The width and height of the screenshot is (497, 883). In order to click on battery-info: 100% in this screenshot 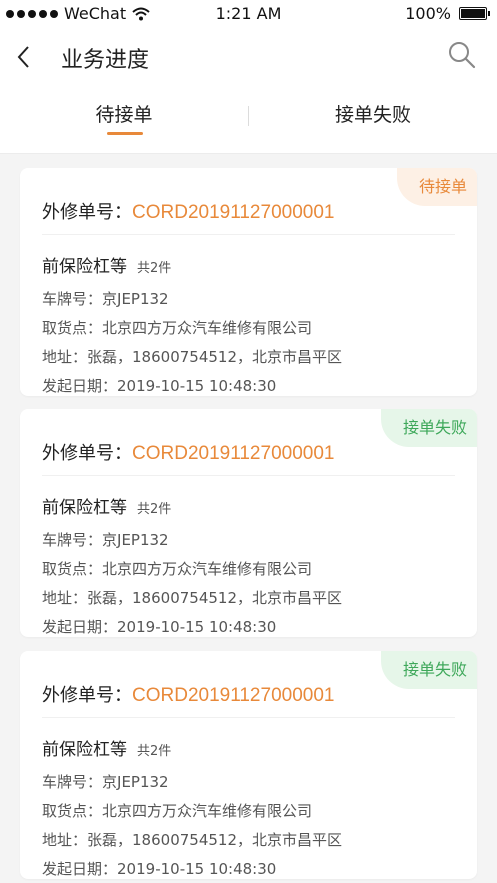, I will do `click(447, 13)`.